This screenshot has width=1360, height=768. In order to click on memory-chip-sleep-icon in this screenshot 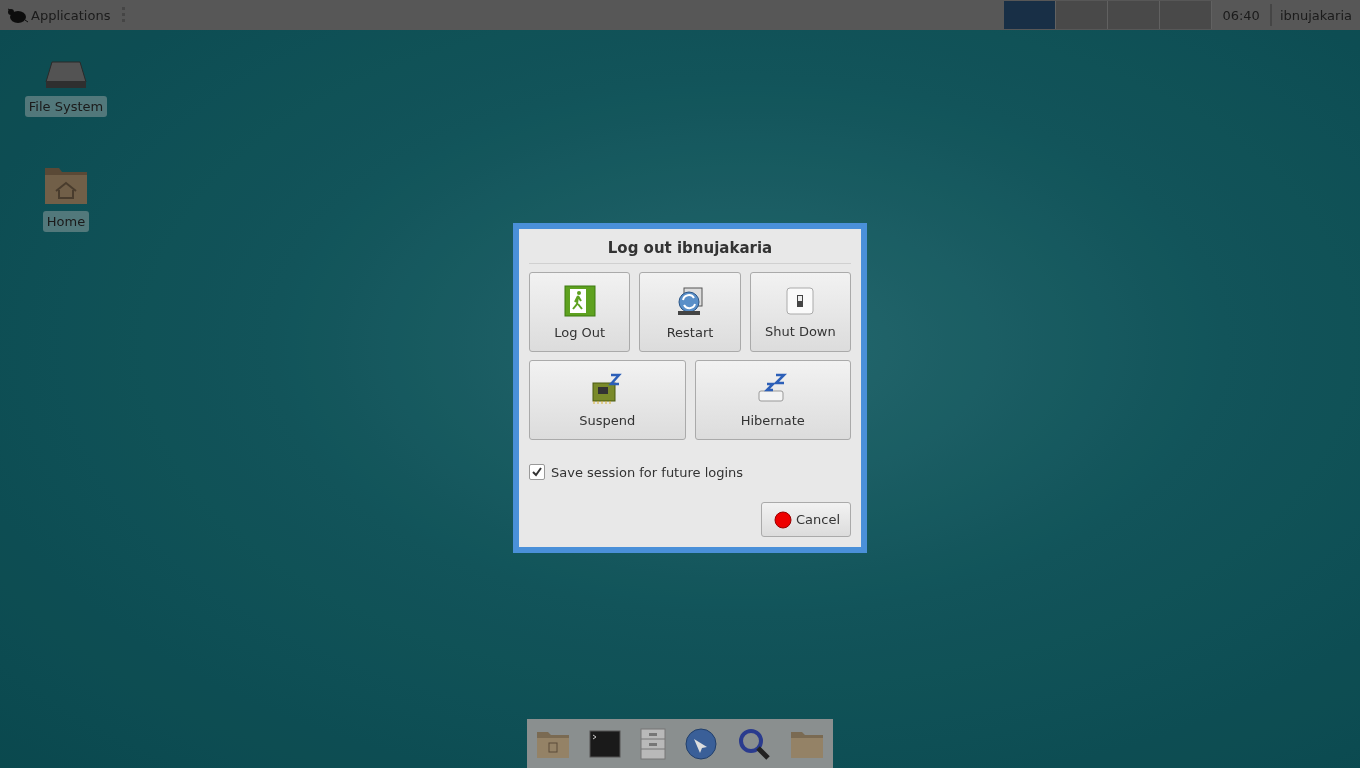, I will do `click(607, 388)`.